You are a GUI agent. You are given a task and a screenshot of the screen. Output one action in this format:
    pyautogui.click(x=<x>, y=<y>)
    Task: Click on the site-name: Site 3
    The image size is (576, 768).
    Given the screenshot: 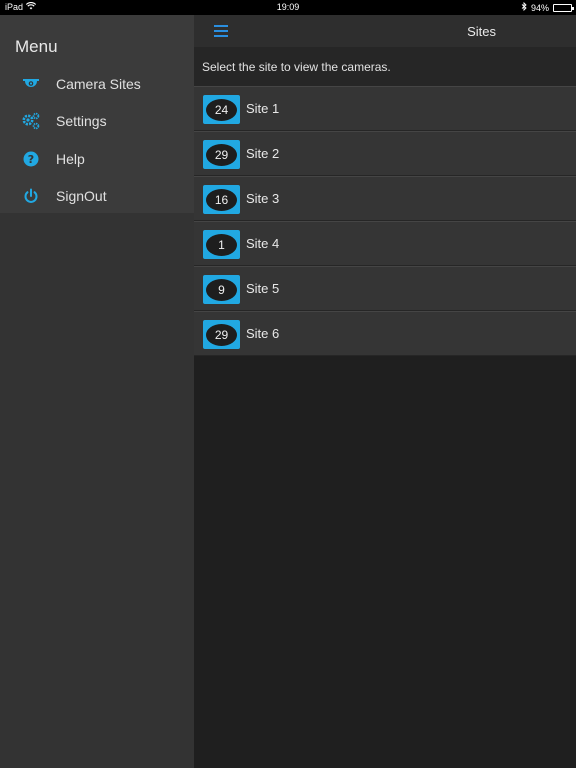 What is the action you would take?
    pyautogui.click(x=263, y=198)
    